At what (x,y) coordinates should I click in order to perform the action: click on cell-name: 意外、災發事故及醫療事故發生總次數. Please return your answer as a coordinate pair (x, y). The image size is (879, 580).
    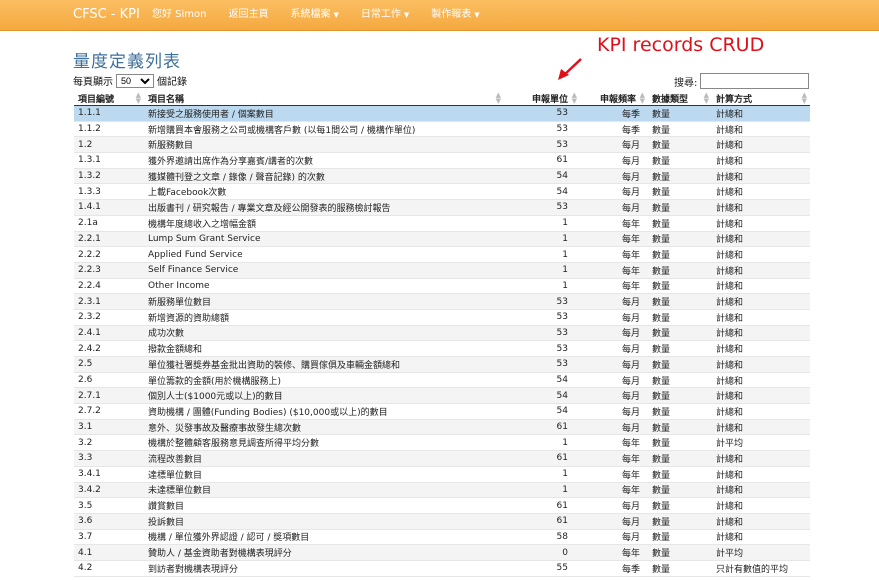
    Looking at the image, I should click on (324, 427).